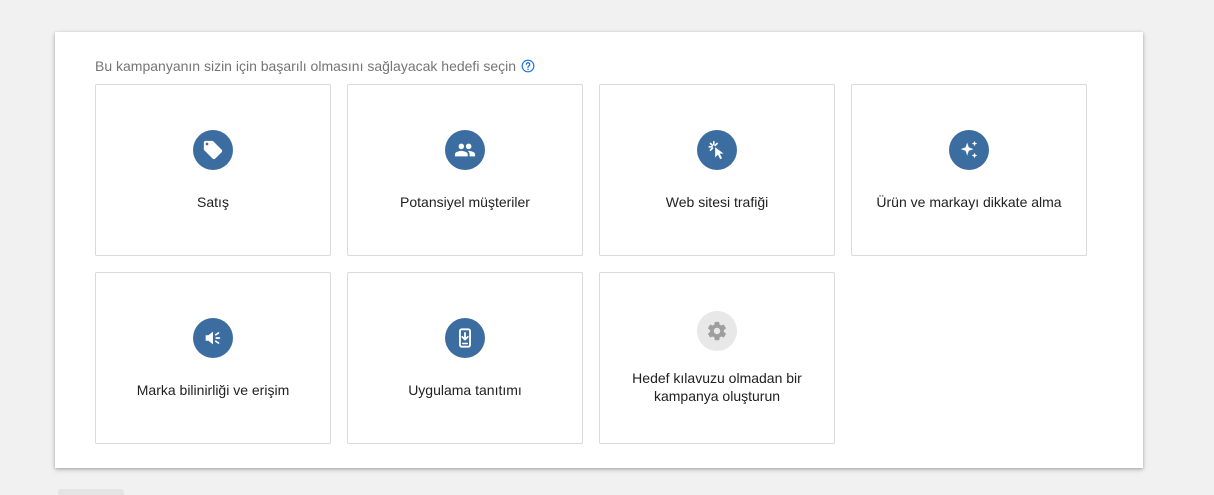 The height and width of the screenshot is (495, 1214). I want to click on goal-card-website-traffic: Web sitesi trafiği, so click(717, 170).